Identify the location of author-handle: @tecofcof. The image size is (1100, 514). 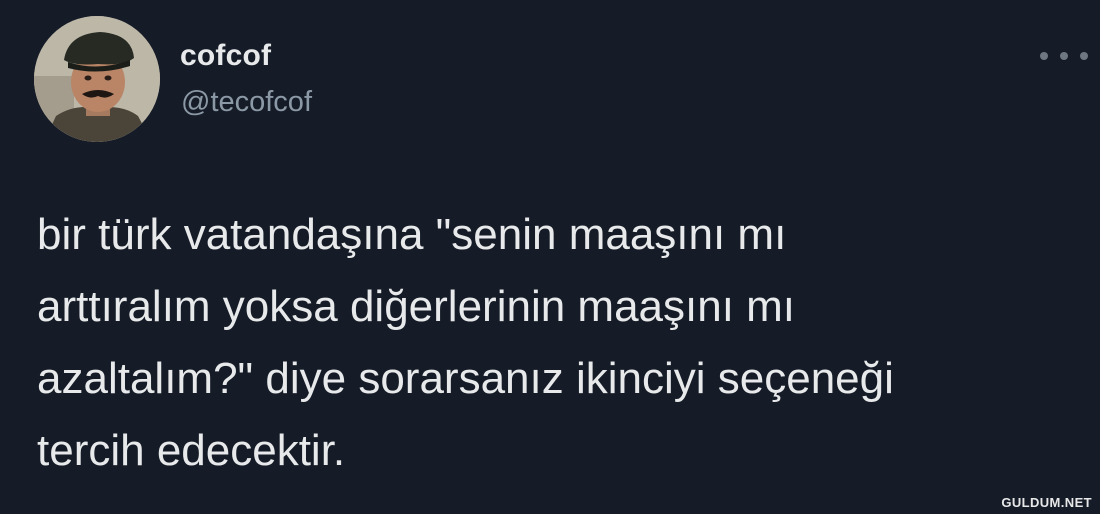
(246, 102).